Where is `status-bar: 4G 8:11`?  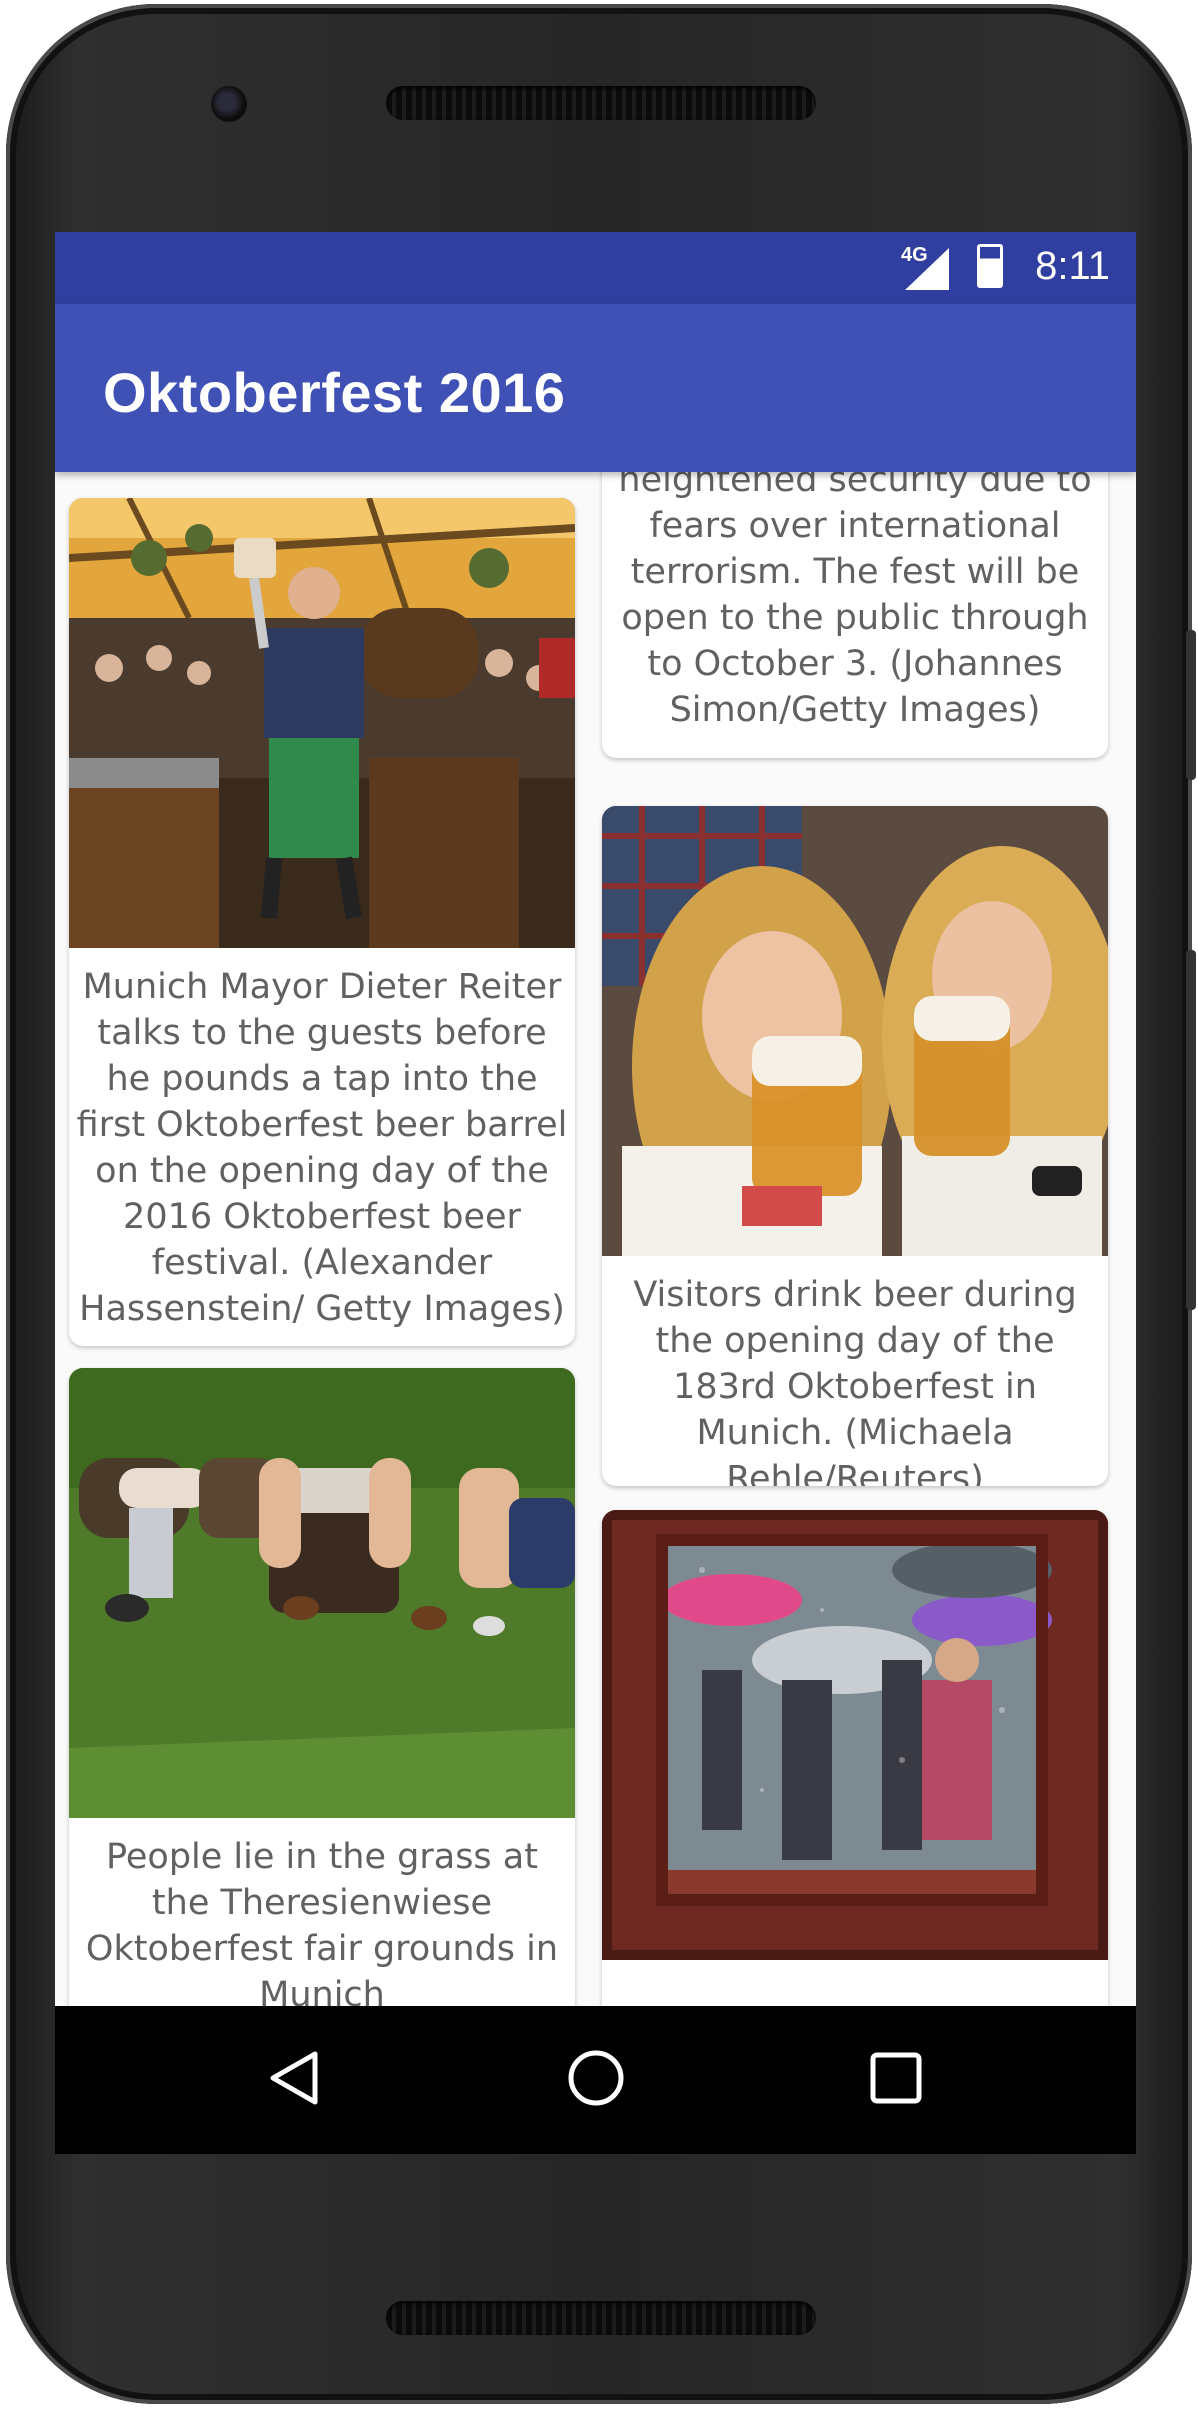
status-bar: 4G 8:11 is located at coordinates (595, 268).